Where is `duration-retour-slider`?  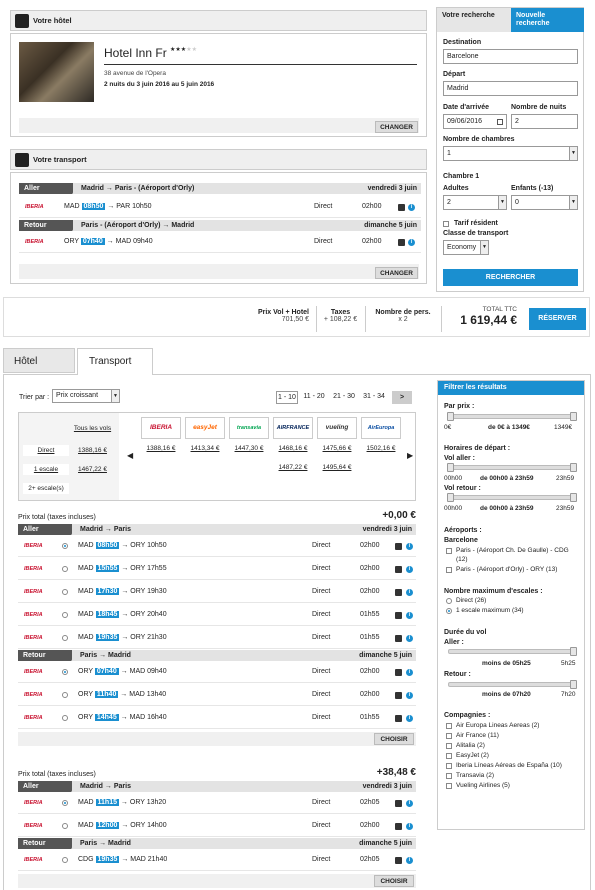 duration-retour-slider is located at coordinates (512, 684).